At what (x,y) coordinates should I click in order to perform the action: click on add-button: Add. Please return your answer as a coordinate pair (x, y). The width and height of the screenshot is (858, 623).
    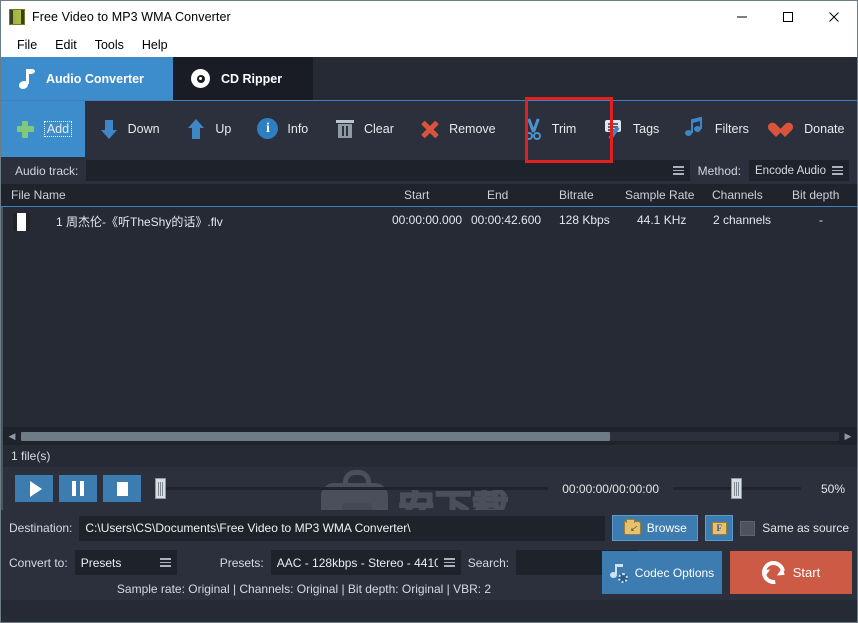
    Looking at the image, I should click on (43, 129).